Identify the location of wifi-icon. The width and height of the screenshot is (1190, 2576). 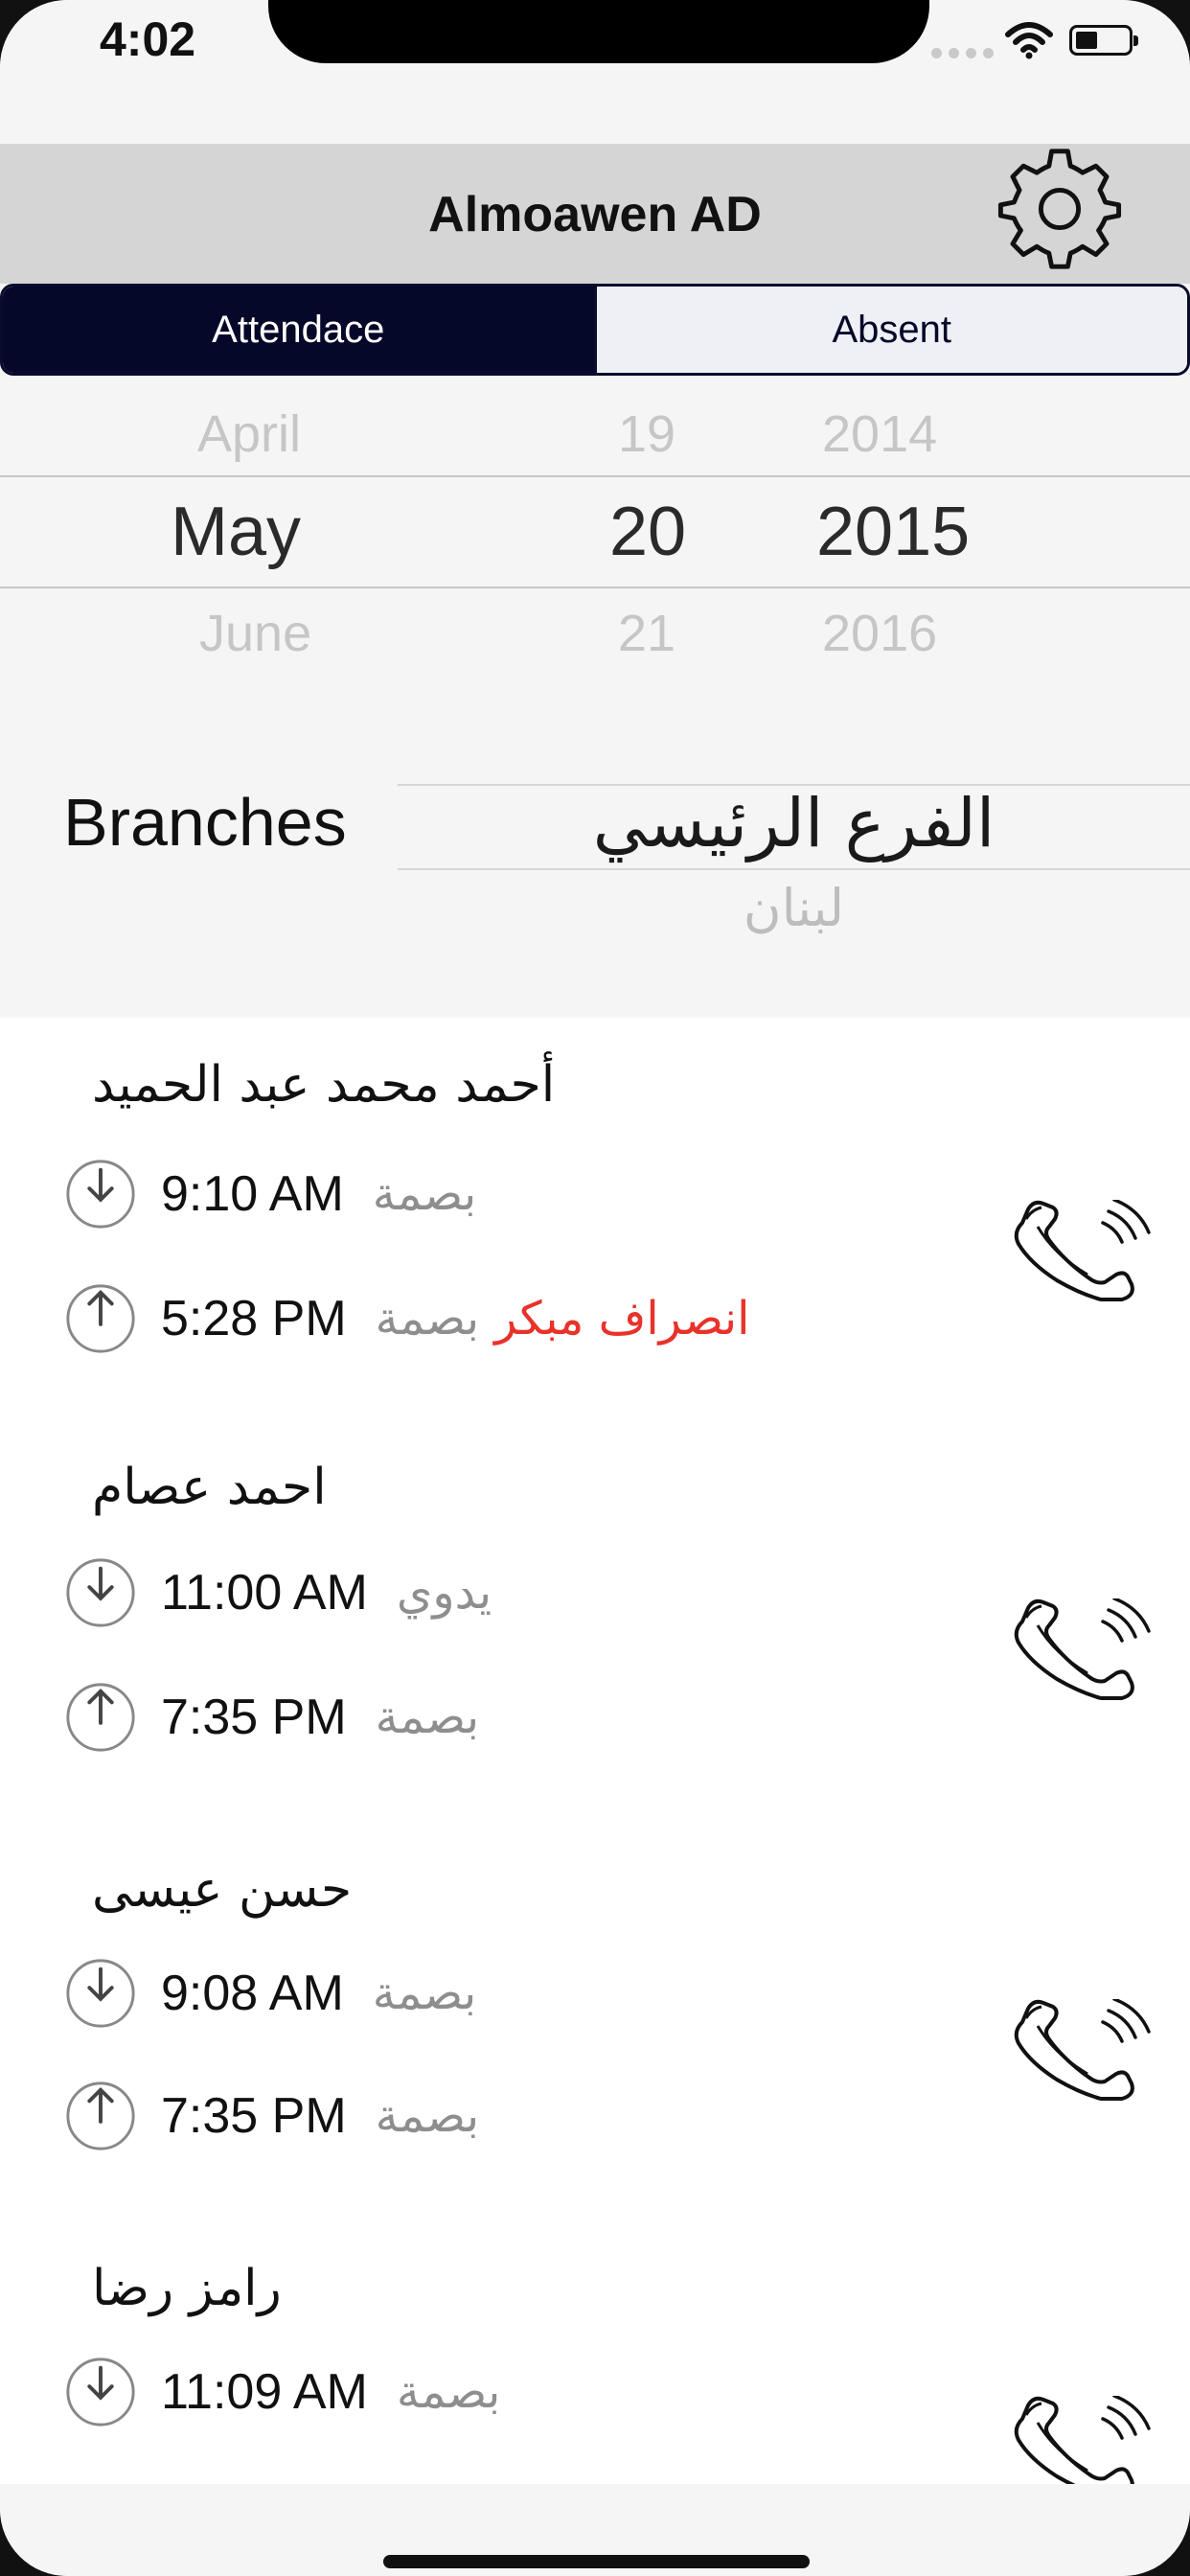
(1029, 40).